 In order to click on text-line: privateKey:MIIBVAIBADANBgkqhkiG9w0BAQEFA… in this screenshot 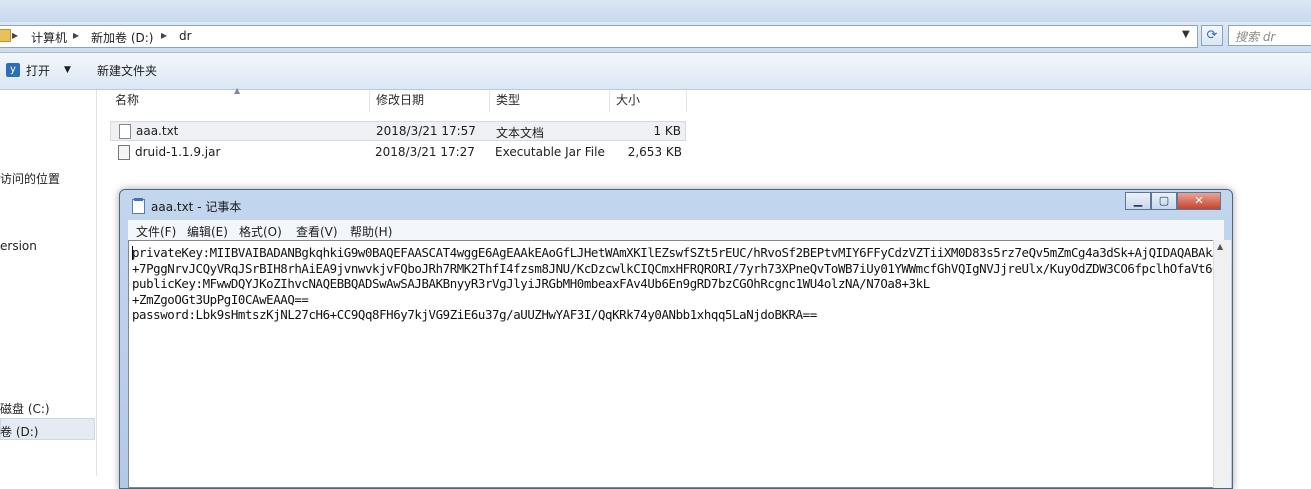, I will do `click(672, 252)`.